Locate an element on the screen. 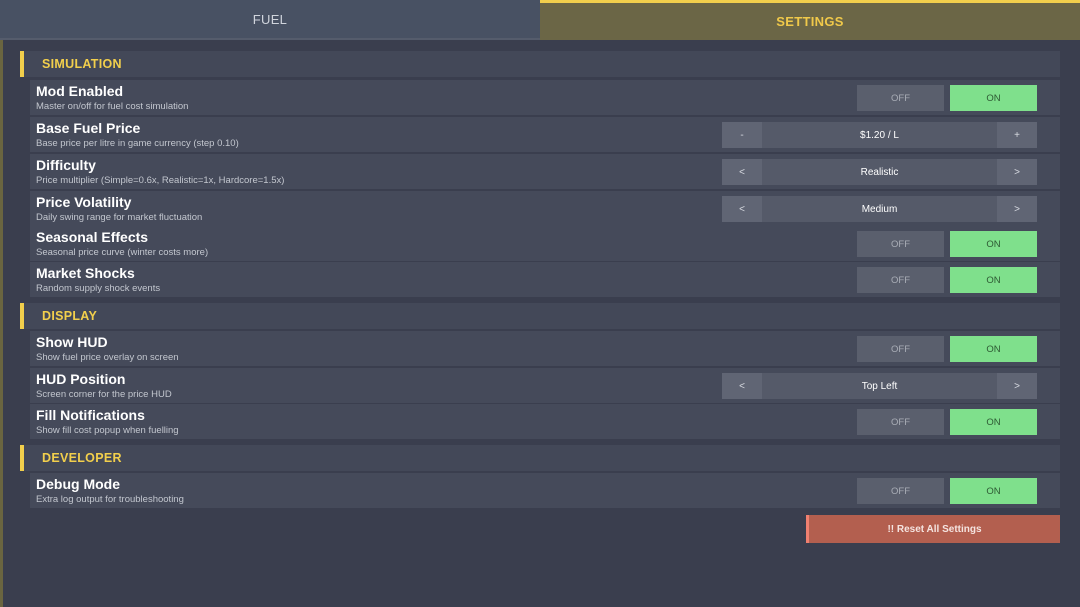 This screenshot has height=607, width=1080. show-hud-toggle: OFF ON is located at coordinates (947, 349).